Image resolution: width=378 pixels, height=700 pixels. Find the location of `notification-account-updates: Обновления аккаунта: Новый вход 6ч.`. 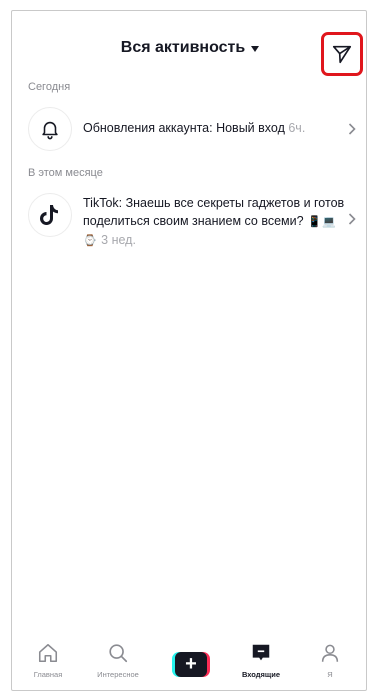

notification-account-updates: Обновления аккаунта: Новый вход 6ч. is located at coordinates (190, 129).